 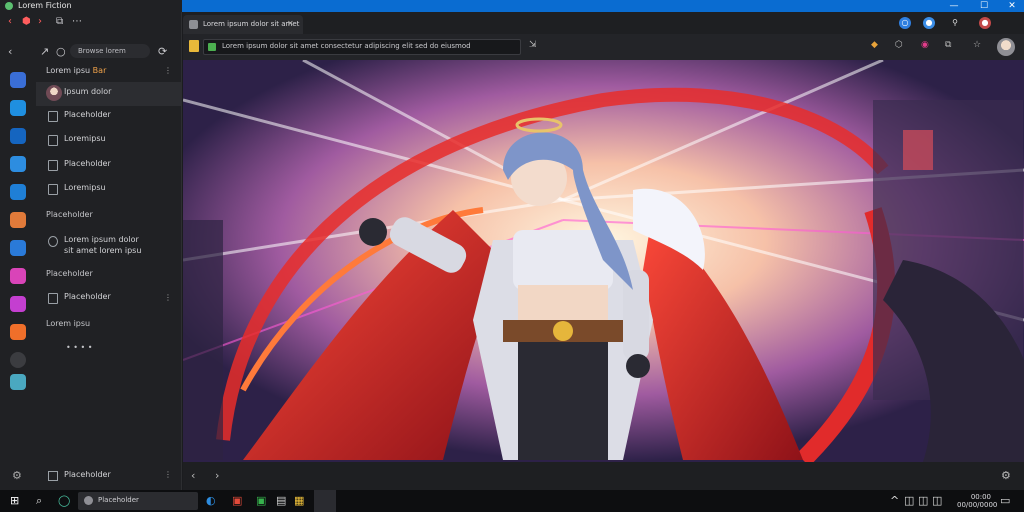 I want to click on tray-volume-icon: ◫, so click(x=923, y=500).